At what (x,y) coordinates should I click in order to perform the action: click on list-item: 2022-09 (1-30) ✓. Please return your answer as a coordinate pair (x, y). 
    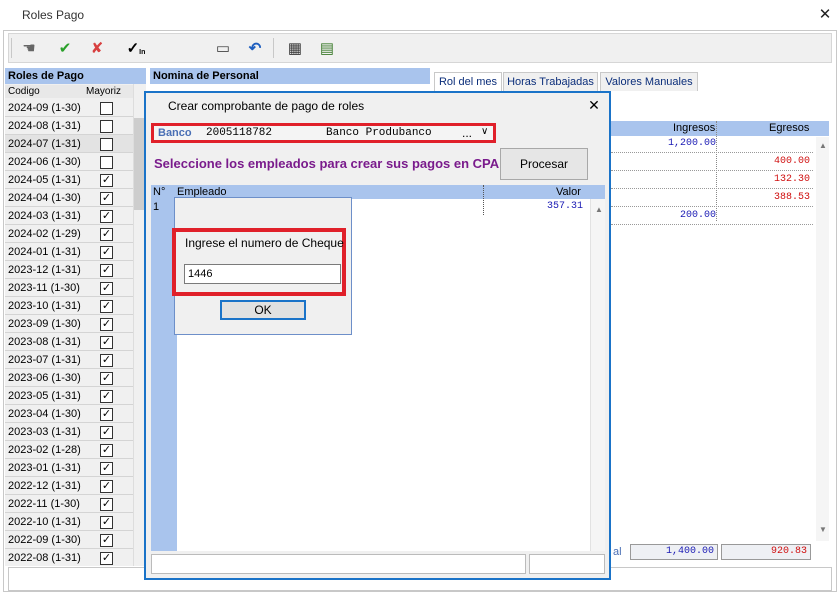
    Looking at the image, I should click on (69, 540).